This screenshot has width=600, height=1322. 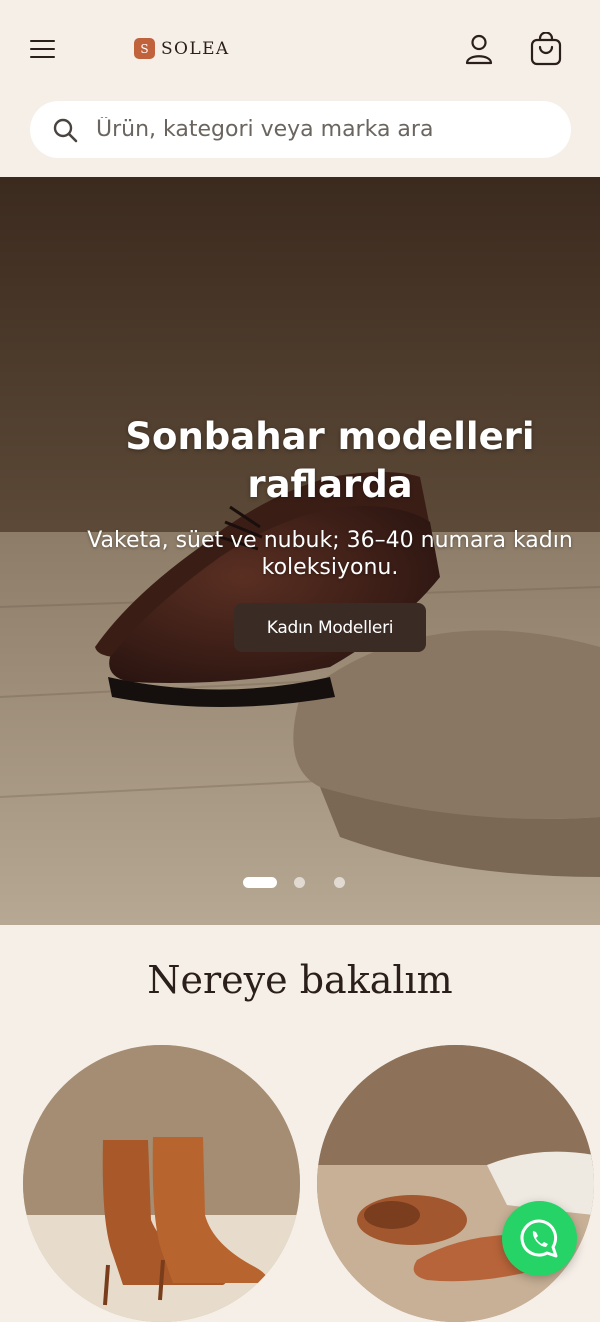 I want to click on carousel-indicators, so click(x=300, y=884).